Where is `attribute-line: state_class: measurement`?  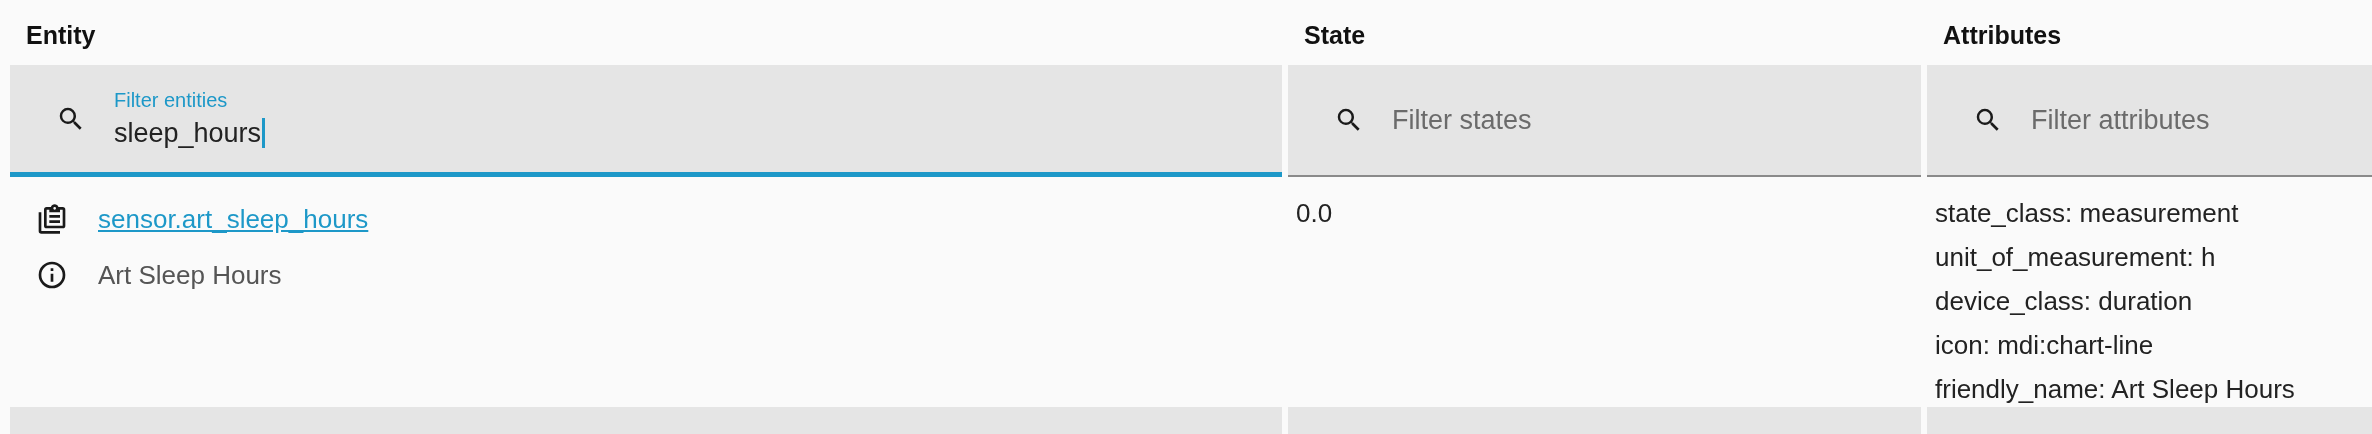 attribute-line: state_class: measurement is located at coordinates (2087, 213).